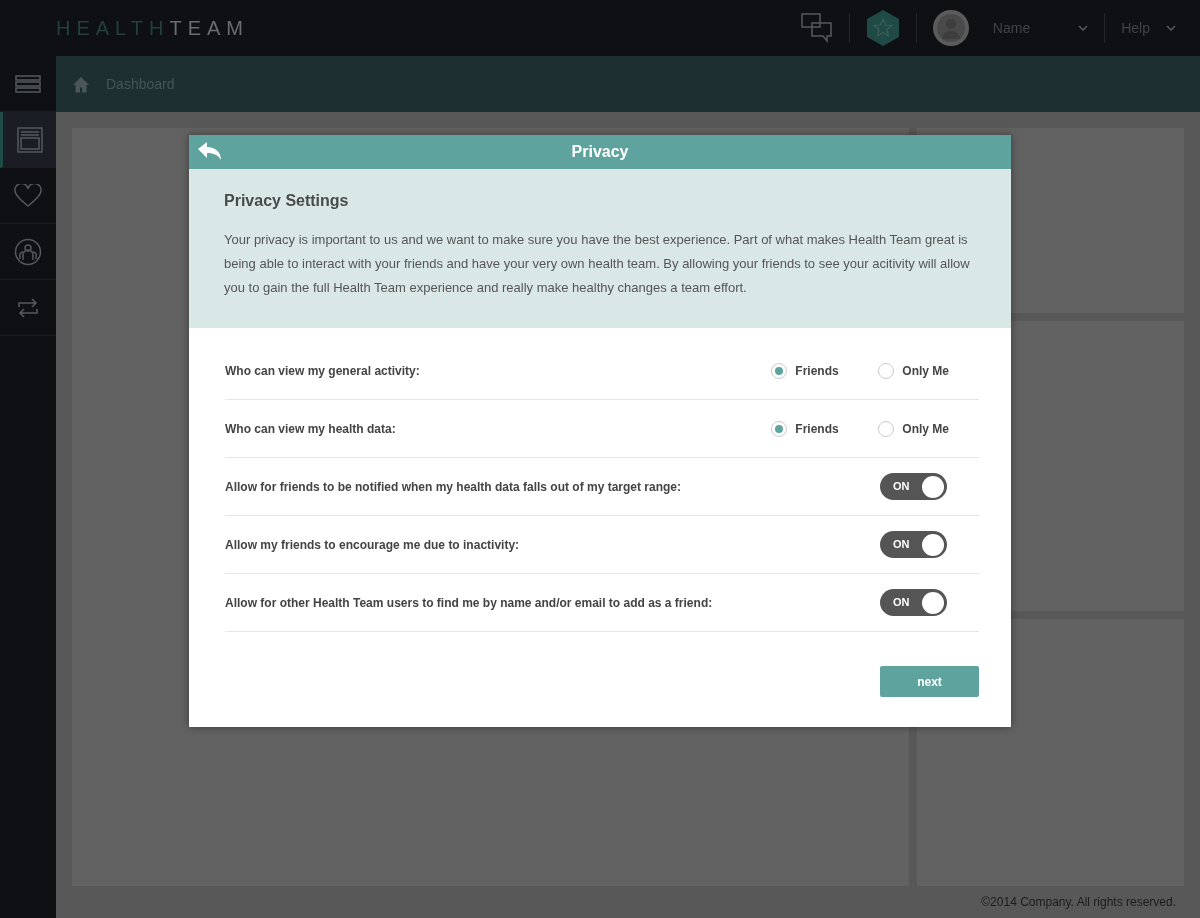 The width and height of the screenshot is (1200, 918). Describe the element at coordinates (372, 545) in the screenshot. I see `setting-label: Allow my friends to encourage me due to inactivity:` at that location.